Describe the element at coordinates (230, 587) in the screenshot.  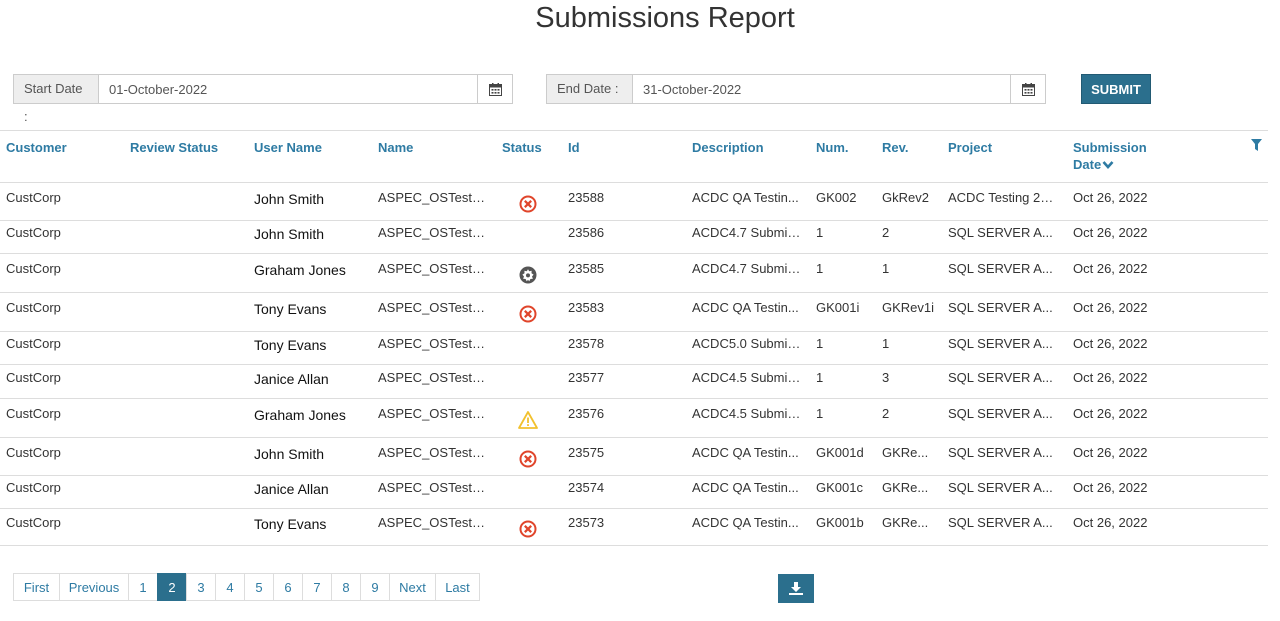
I see `page-number-button: 4` at that location.